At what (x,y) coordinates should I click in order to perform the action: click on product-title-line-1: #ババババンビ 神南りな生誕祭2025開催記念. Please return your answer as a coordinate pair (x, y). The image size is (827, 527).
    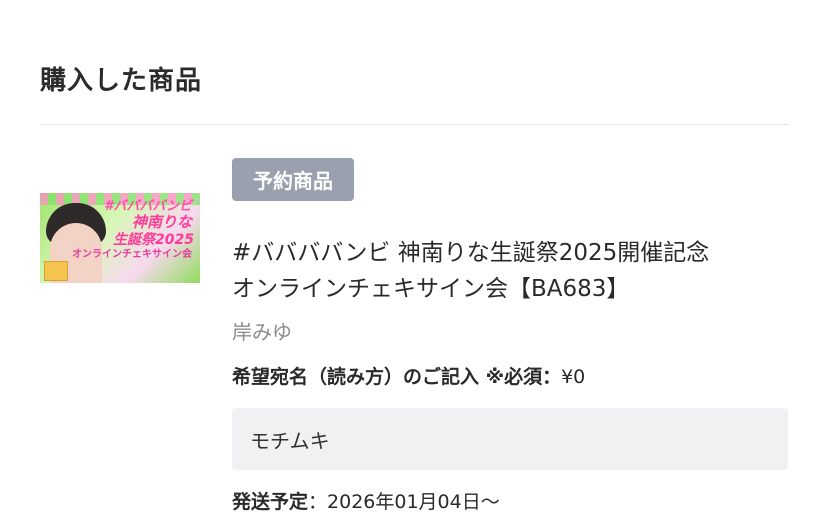
    Looking at the image, I should click on (471, 253).